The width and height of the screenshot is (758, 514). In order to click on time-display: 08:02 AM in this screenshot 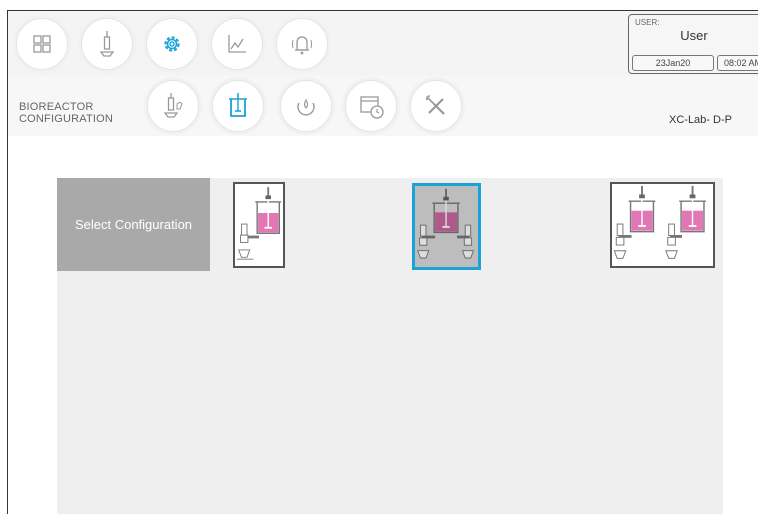, I will do `click(737, 63)`.